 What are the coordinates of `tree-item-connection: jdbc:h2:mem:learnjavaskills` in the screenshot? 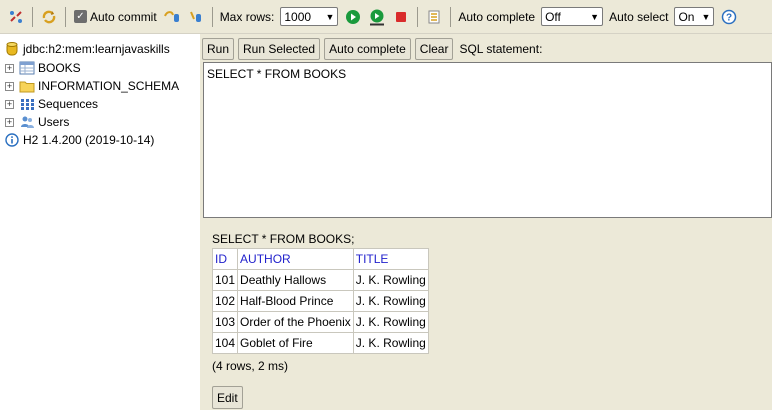 It's located at (87, 49).